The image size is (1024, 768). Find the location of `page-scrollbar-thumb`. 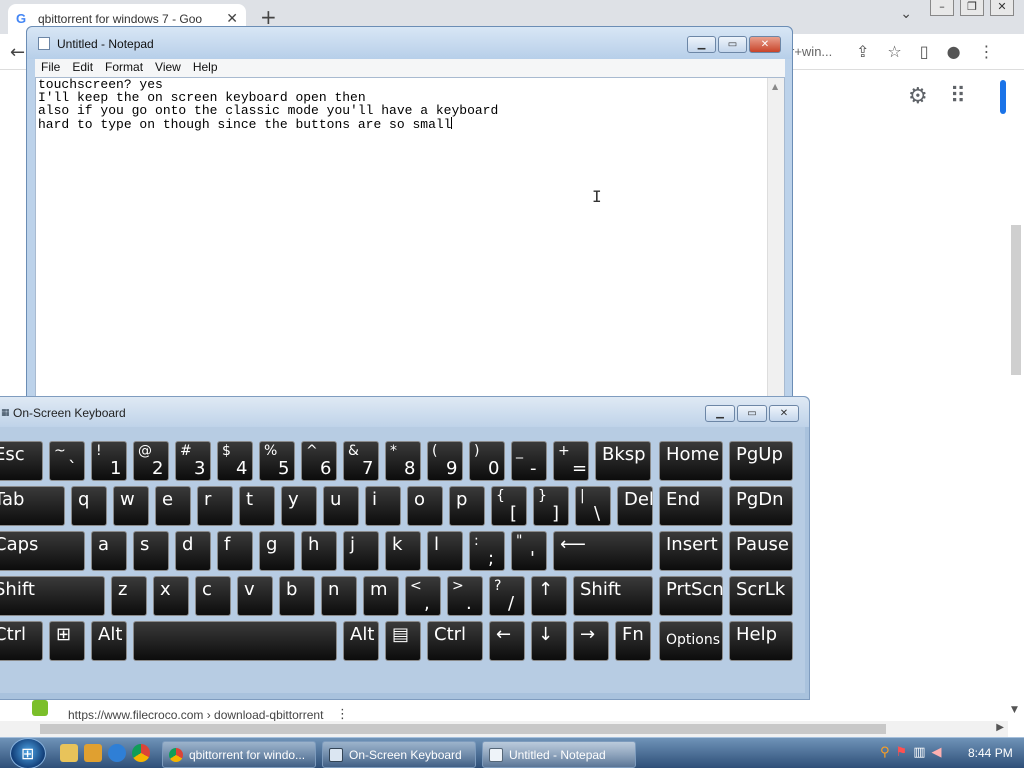

page-scrollbar-thumb is located at coordinates (1016, 300).